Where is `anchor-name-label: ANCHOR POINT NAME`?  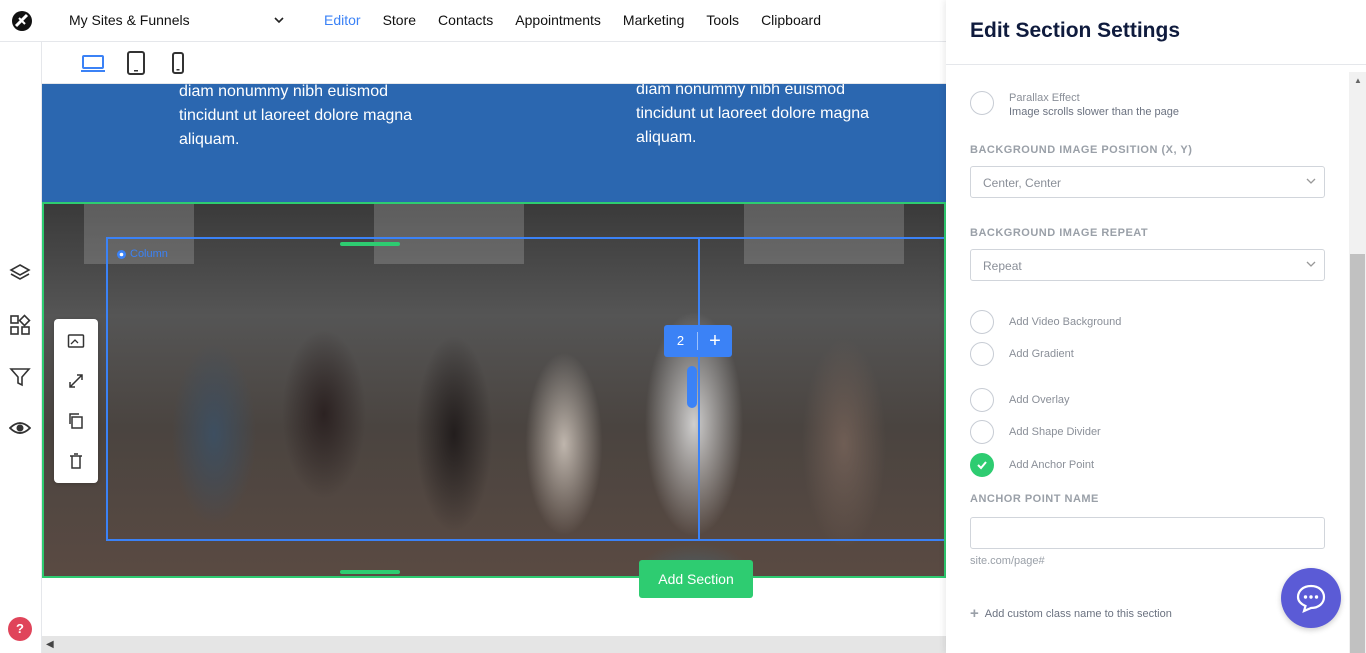
anchor-name-label: ANCHOR POINT NAME is located at coordinates (1034, 499).